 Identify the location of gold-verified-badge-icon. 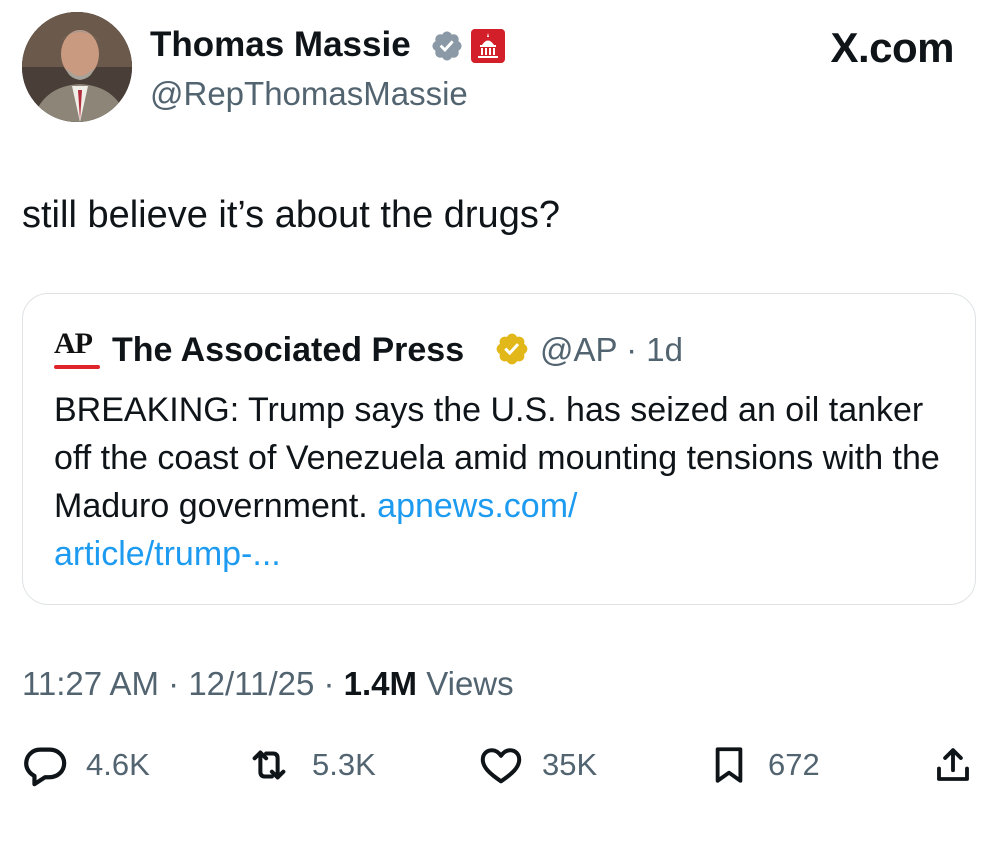
(512, 349).